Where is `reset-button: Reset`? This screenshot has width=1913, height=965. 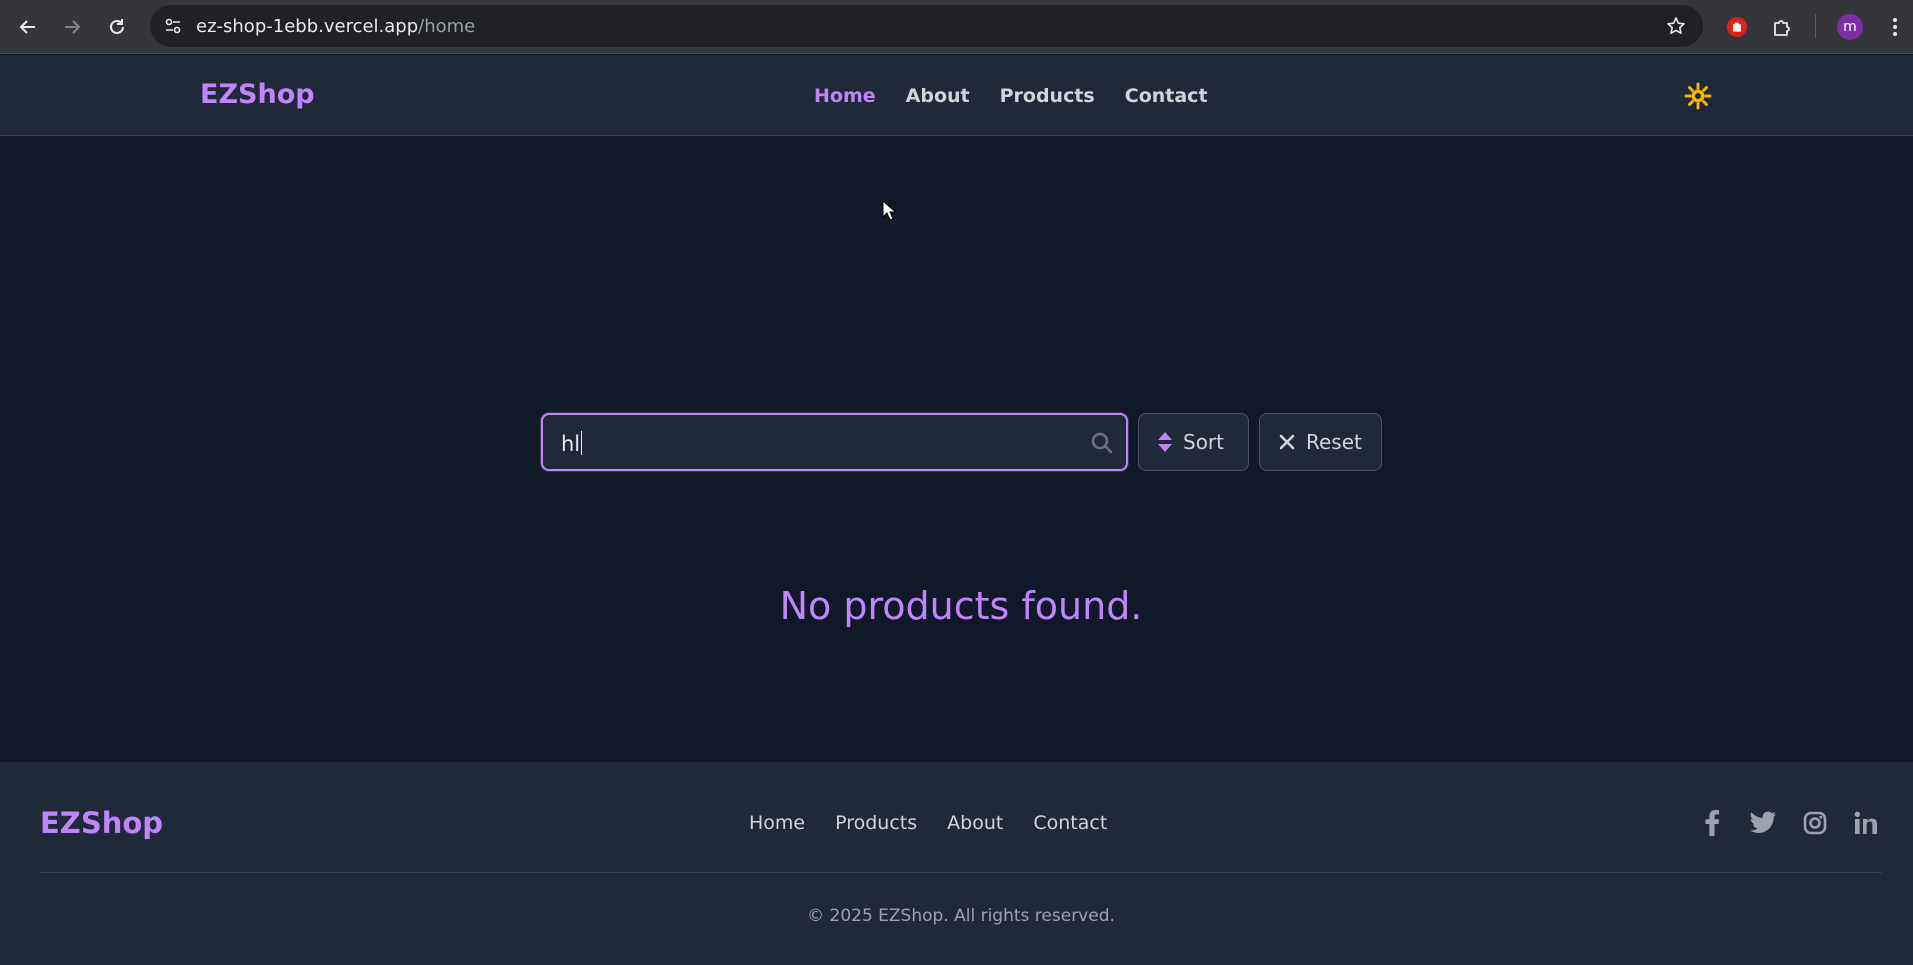 reset-button: Reset is located at coordinates (1320, 442).